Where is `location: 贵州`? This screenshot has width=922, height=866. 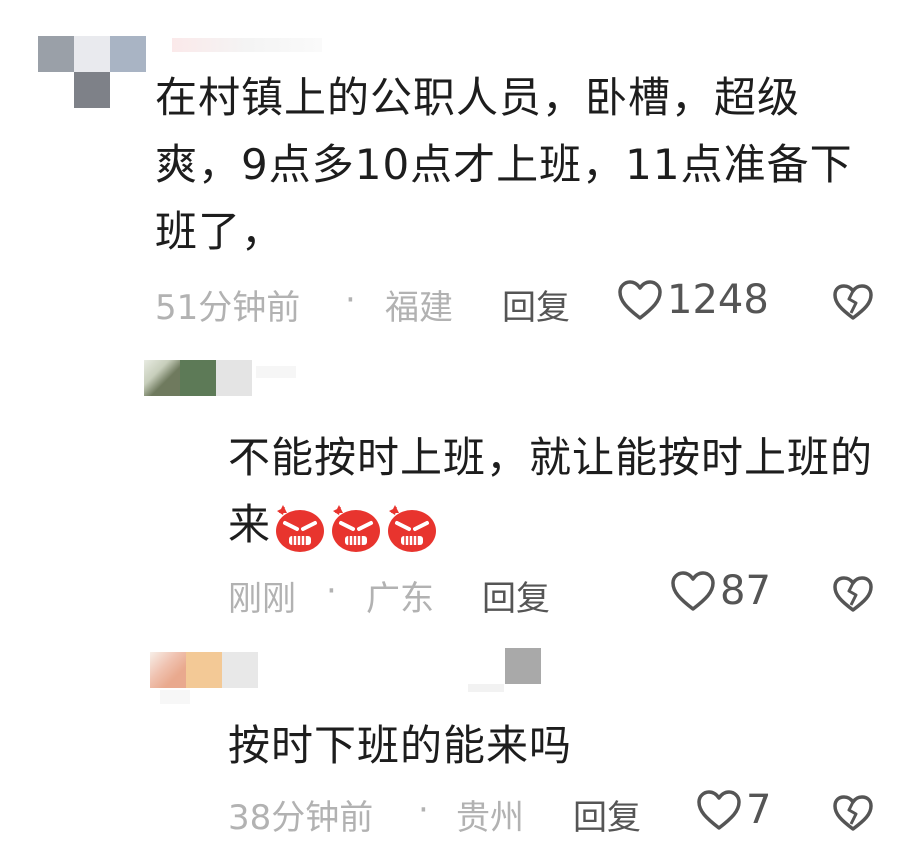 location: 贵州 is located at coordinates (490, 818).